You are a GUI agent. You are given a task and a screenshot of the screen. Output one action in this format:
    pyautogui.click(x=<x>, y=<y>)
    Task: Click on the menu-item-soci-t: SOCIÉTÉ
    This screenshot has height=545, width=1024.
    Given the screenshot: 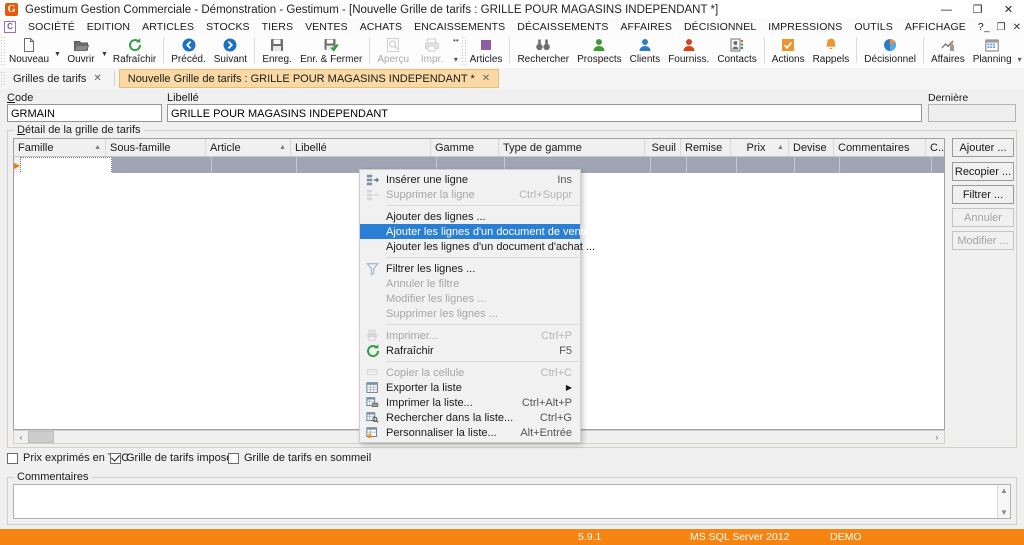 What is the action you would take?
    pyautogui.click(x=51, y=27)
    